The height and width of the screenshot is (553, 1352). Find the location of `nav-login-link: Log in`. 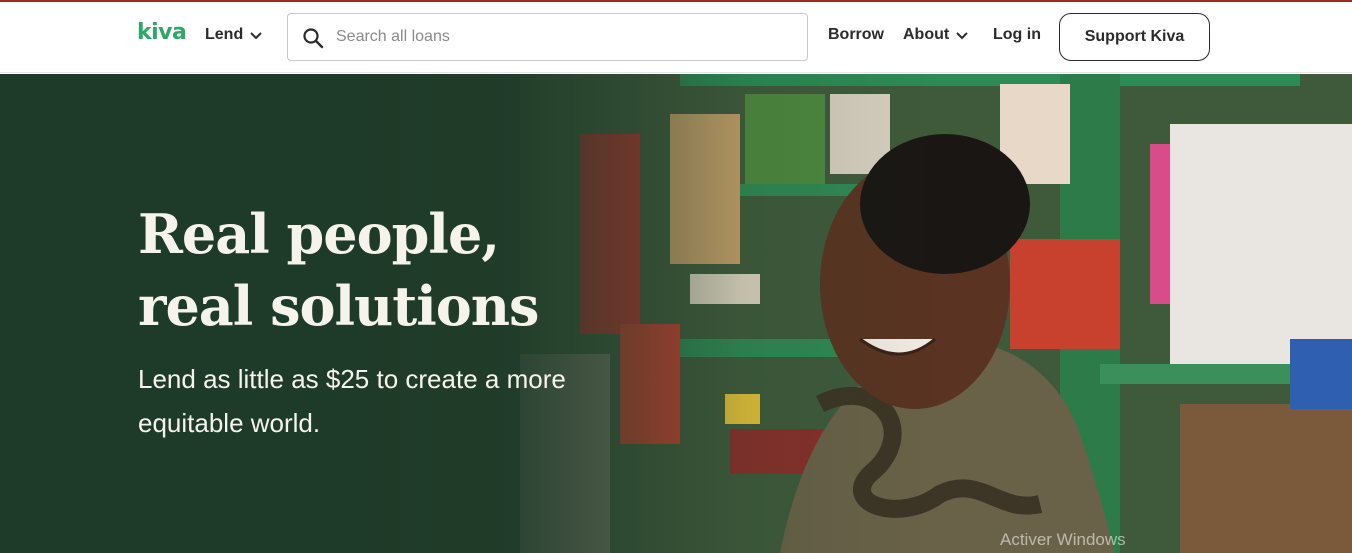

nav-login-link: Log in is located at coordinates (1017, 35).